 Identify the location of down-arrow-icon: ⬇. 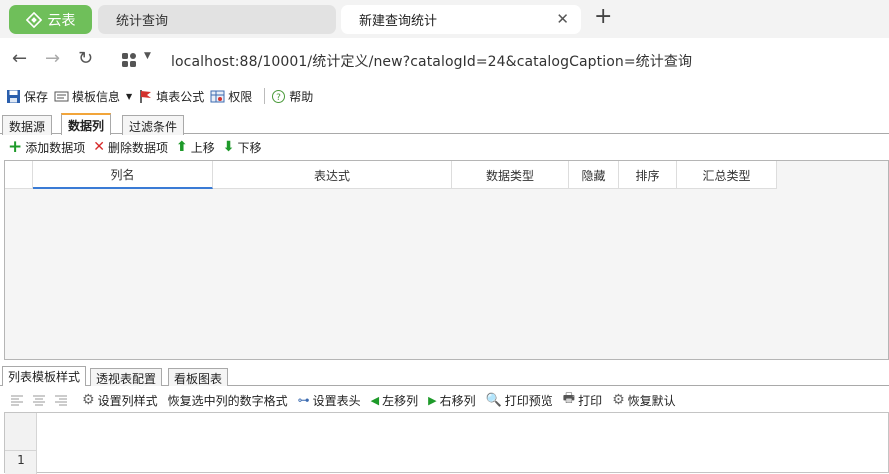
(228, 147).